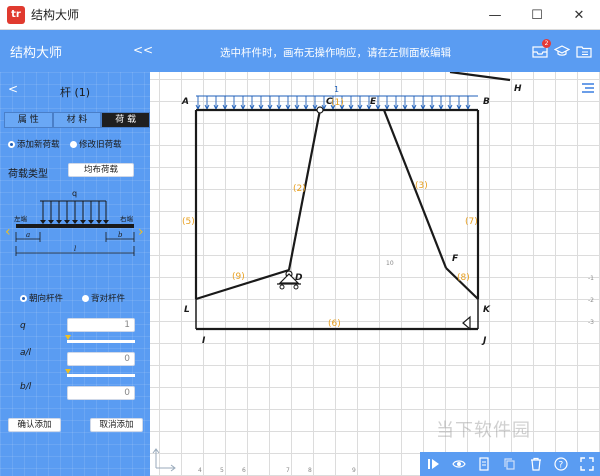 This screenshot has width=600, height=476. Describe the element at coordinates (75, 249) in the screenshot. I see `diagram-l: l` at that location.